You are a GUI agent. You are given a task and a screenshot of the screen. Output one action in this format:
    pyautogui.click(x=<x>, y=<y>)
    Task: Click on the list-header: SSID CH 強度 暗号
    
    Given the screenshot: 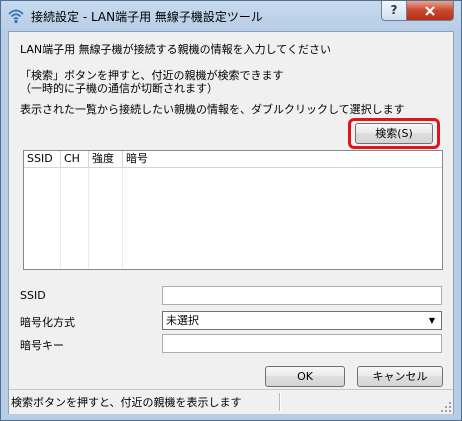 What is the action you would take?
    pyautogui.click(x=233, y=159)
    